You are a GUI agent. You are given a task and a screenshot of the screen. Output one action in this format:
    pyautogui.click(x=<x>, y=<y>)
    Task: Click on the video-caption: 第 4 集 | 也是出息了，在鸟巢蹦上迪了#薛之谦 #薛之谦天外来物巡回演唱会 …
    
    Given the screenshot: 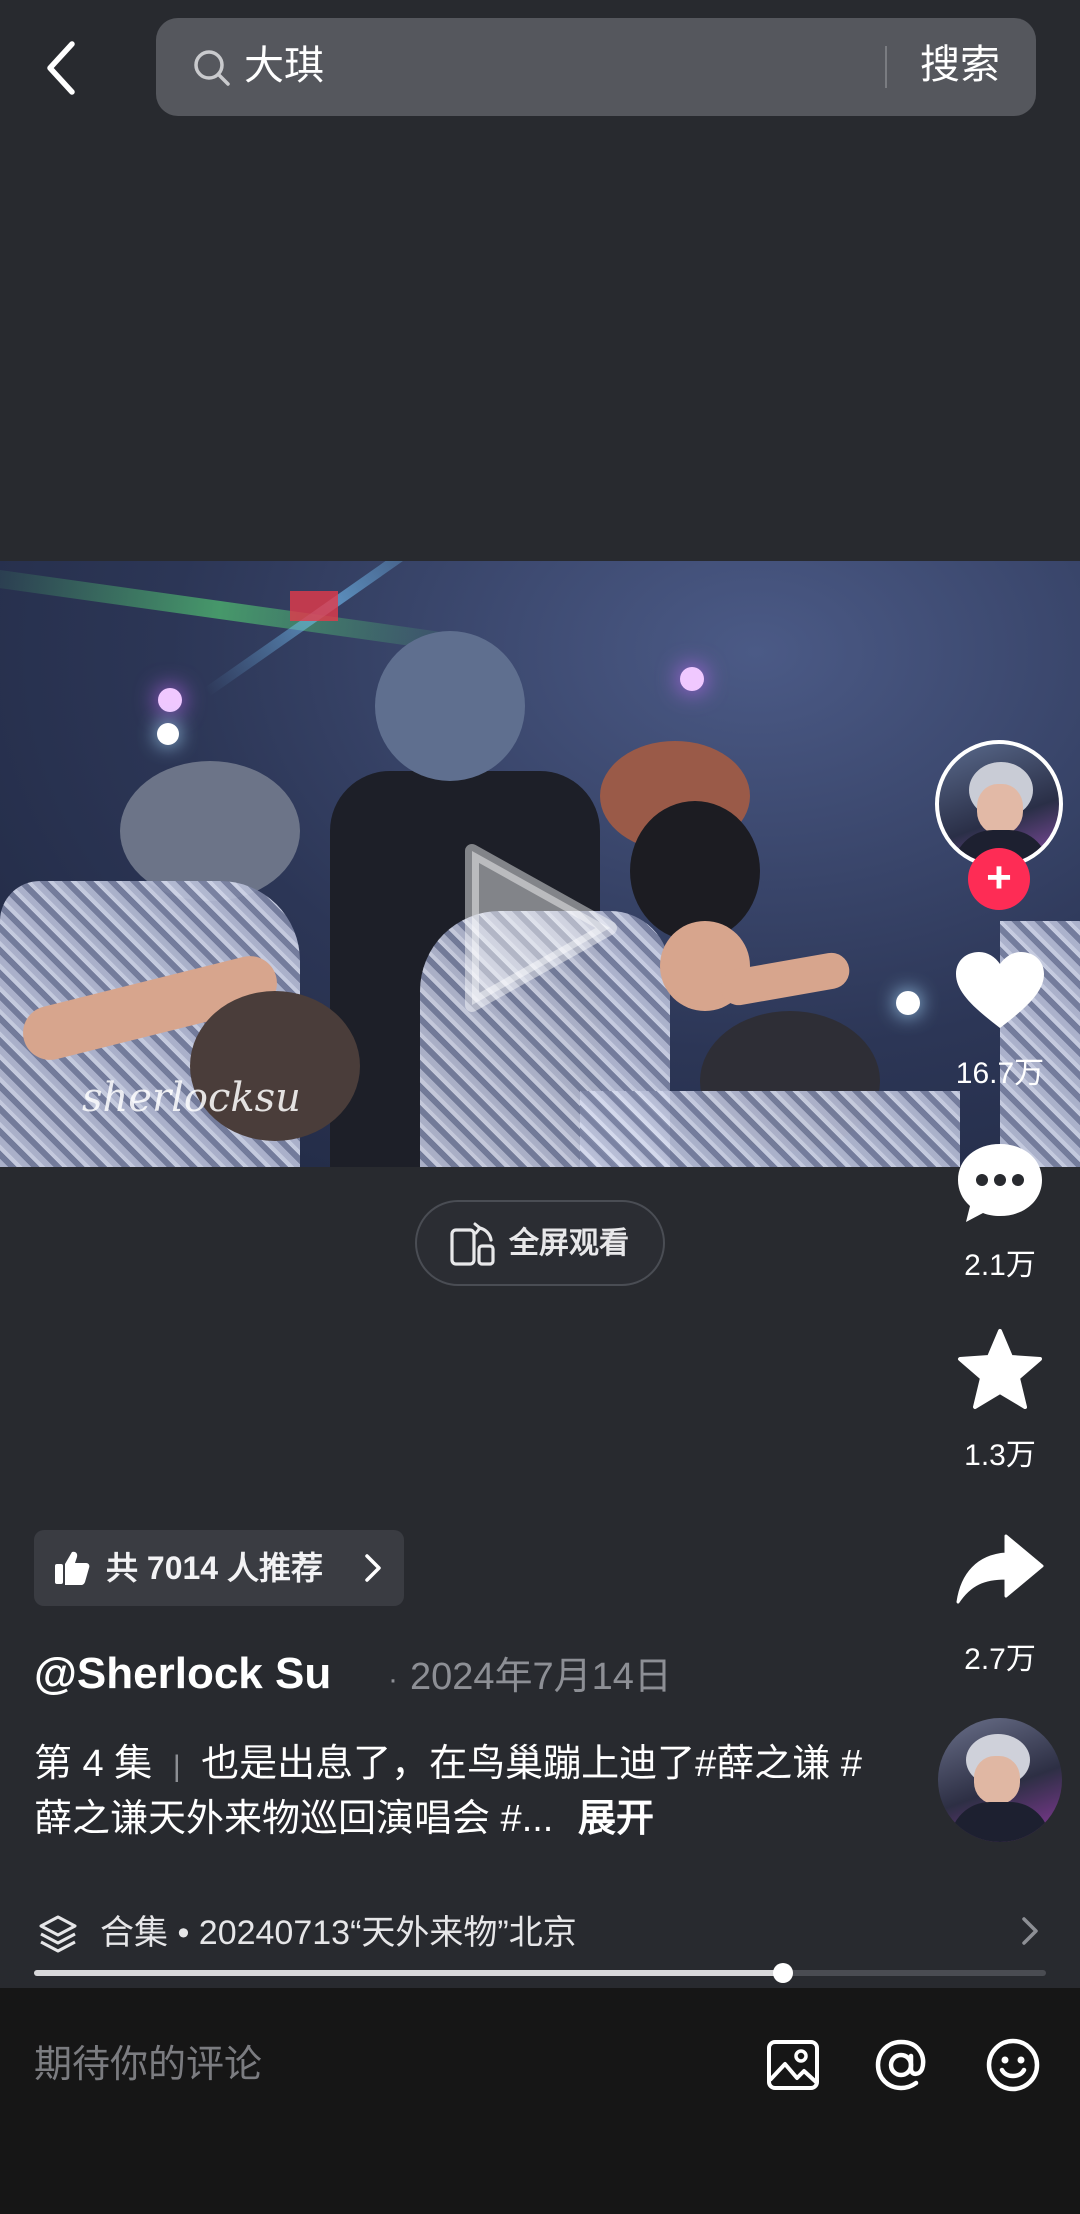 What is the action you would take?
    pyautogui.click(x=464, y=1791)
    